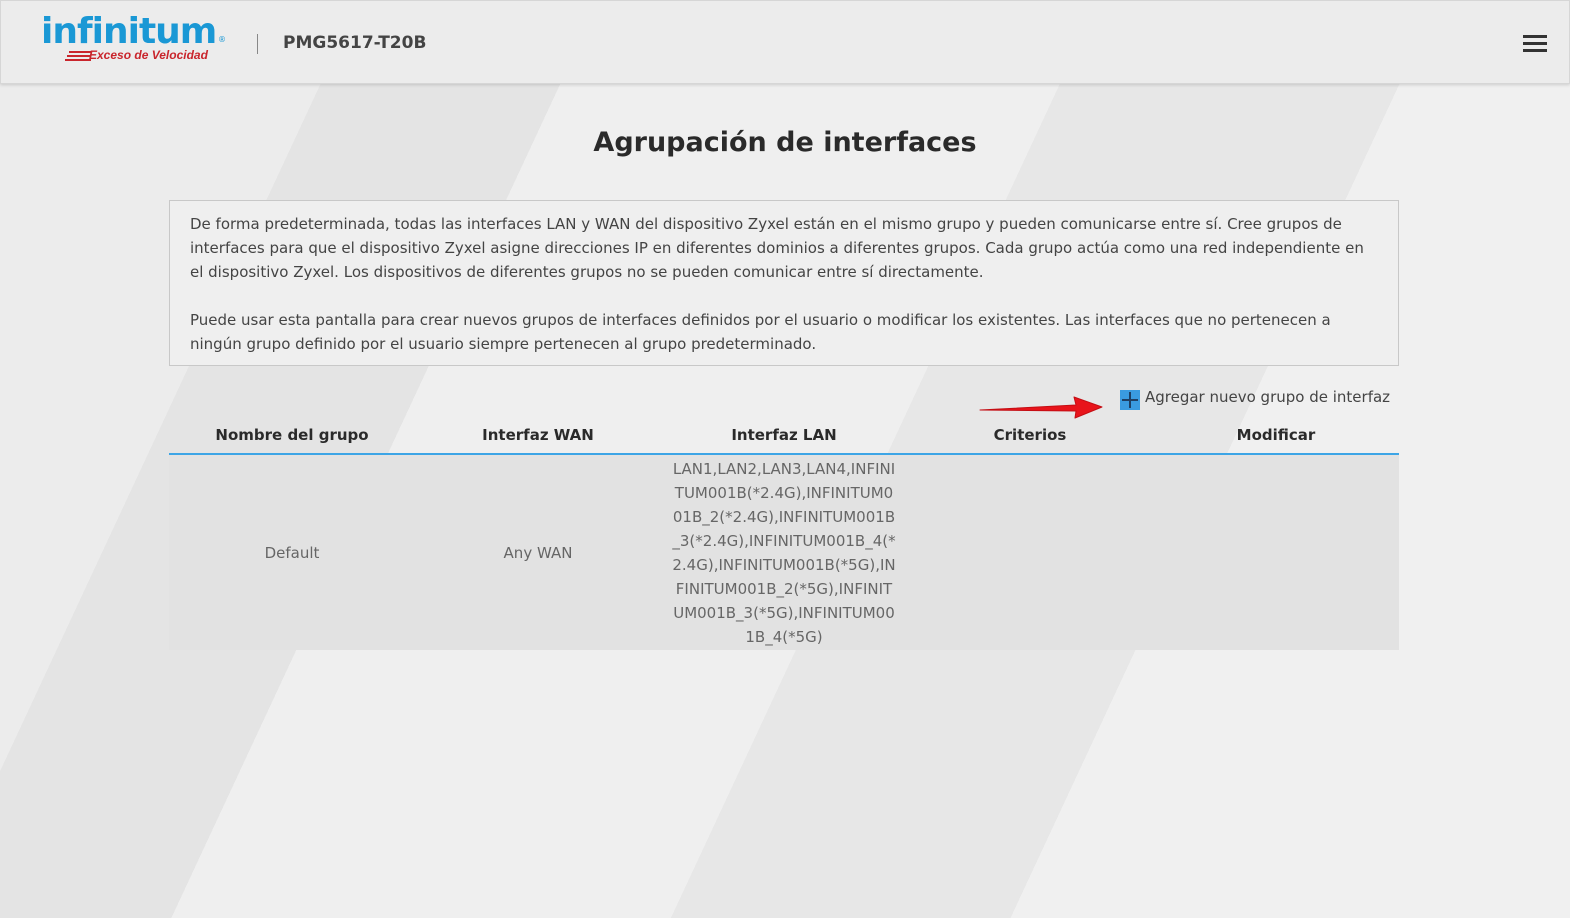 This screenshot has width=1570, height=918. I want to click on header-divider, so click(257, 44).